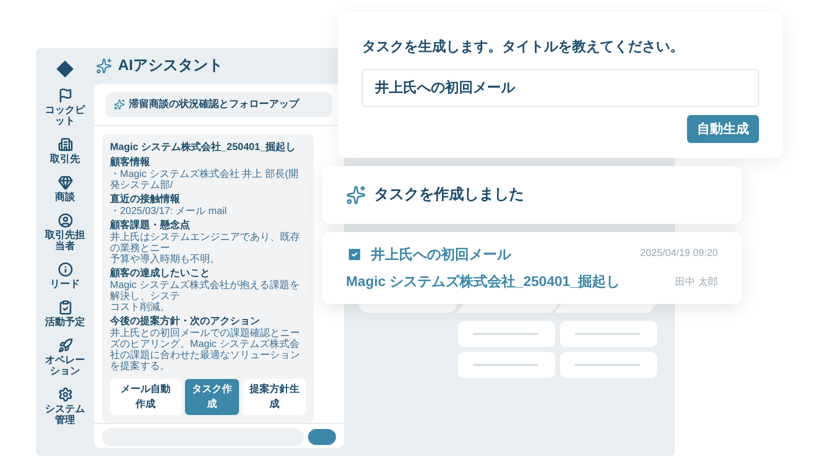  I want to click on section-text: ・2025/03/17: メール mail, so click(169, 211).